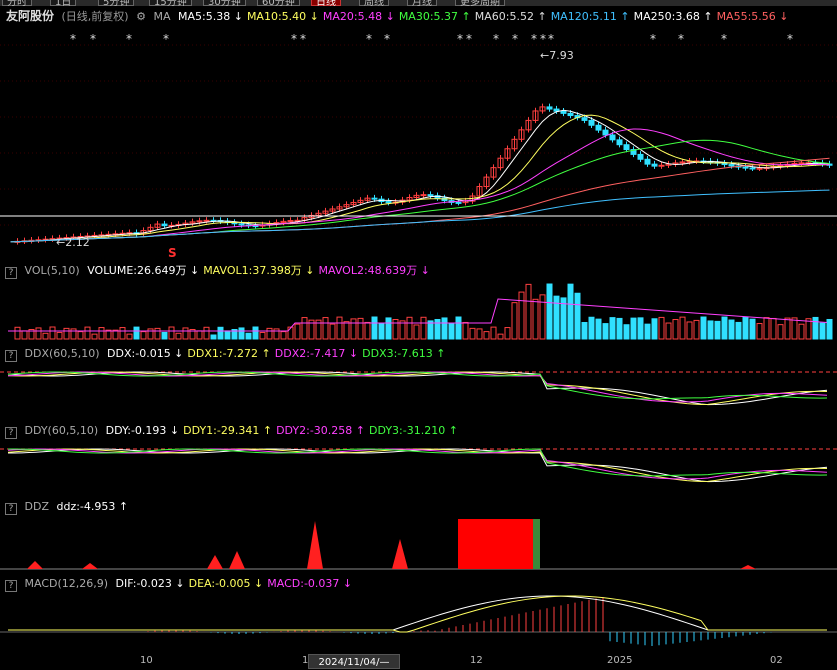 The width and height of the screenshot is (837, 670). I want to click on ddx-chart, so click(418, 391).